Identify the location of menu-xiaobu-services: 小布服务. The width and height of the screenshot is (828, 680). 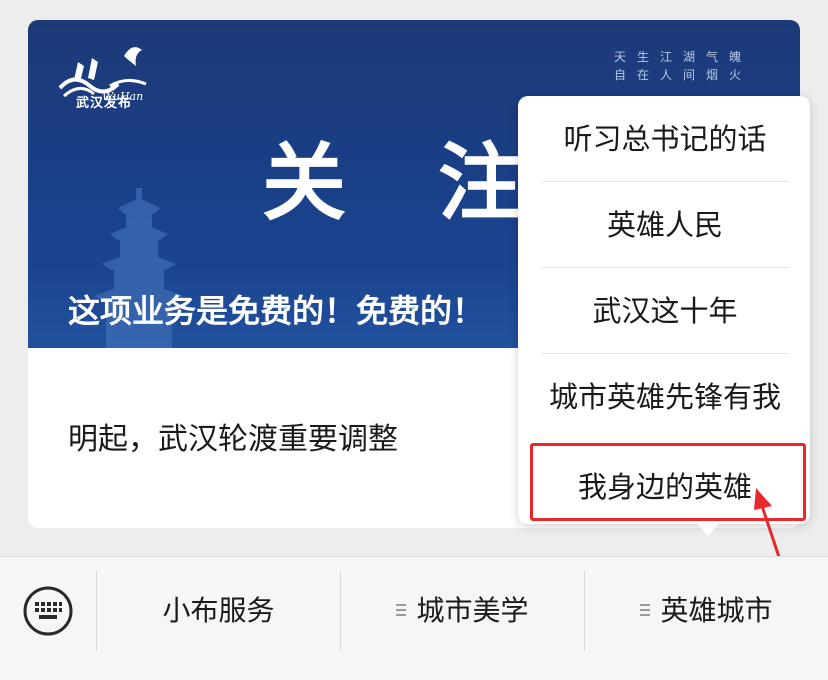
(218, 611).